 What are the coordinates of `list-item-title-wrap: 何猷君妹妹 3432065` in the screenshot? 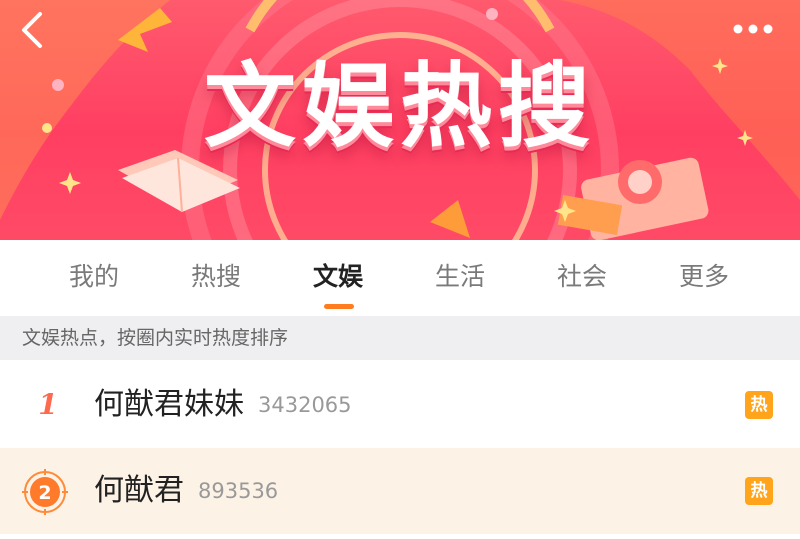 It's located at (223, 405).